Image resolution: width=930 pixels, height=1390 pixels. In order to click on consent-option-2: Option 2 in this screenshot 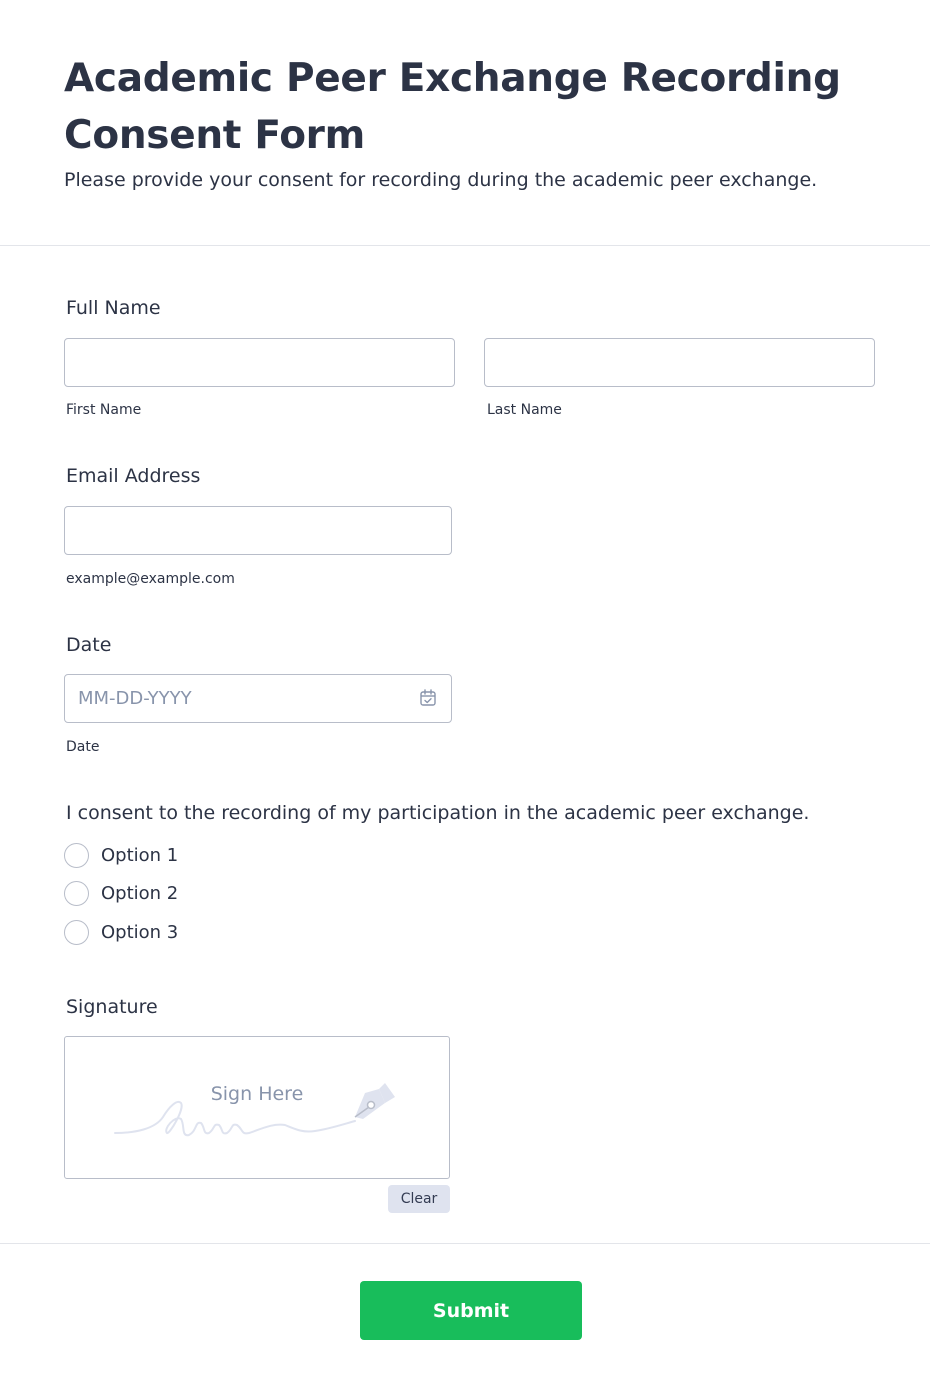, I will do `click(121, 893)`.